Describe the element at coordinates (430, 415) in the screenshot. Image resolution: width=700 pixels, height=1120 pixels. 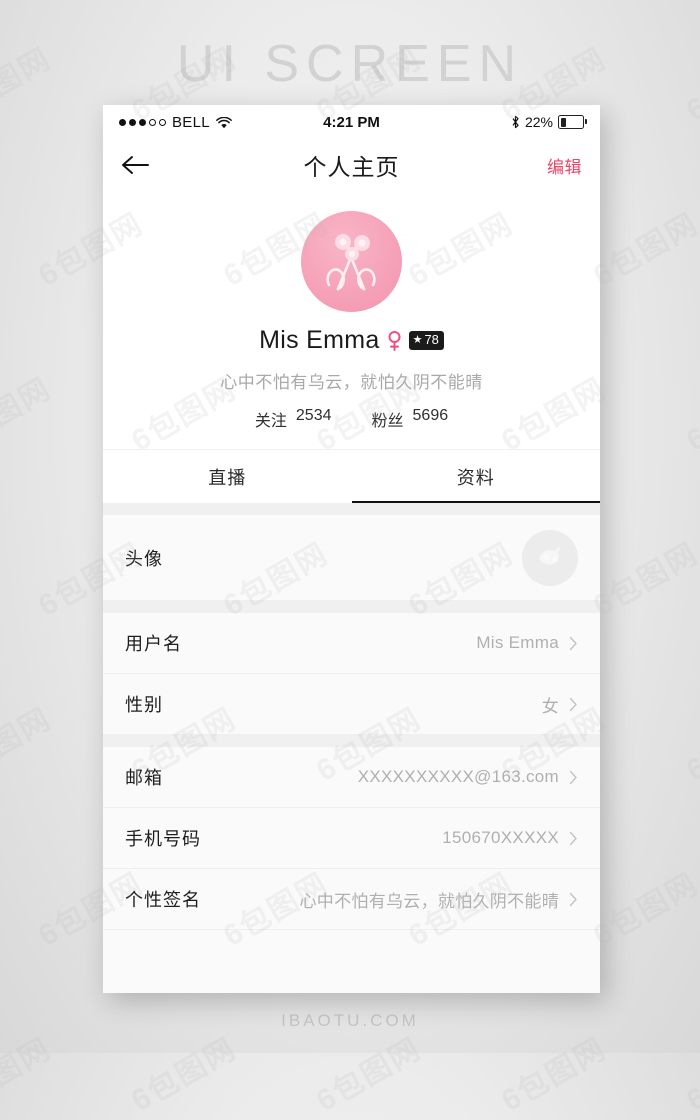
I see `followers-count: 5696` at that location.